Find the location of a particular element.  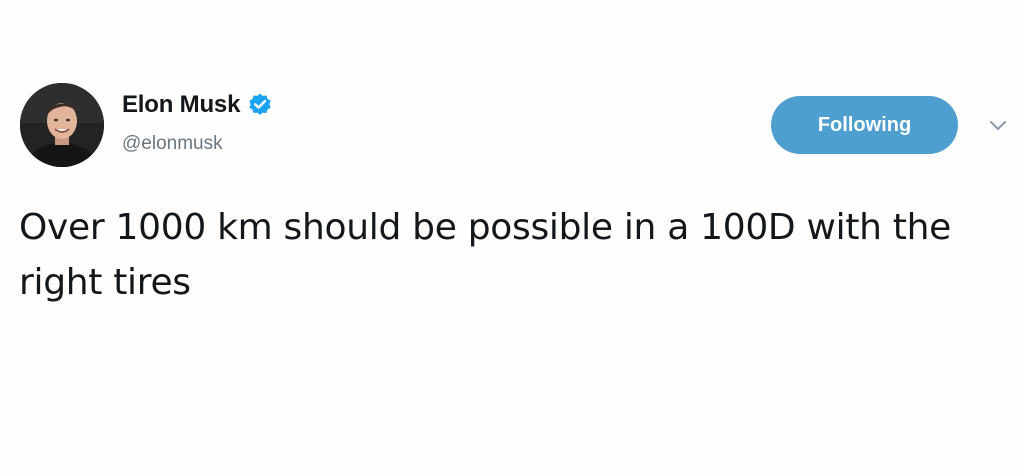

verified-badge-icon is located at coordinates (260, 104).